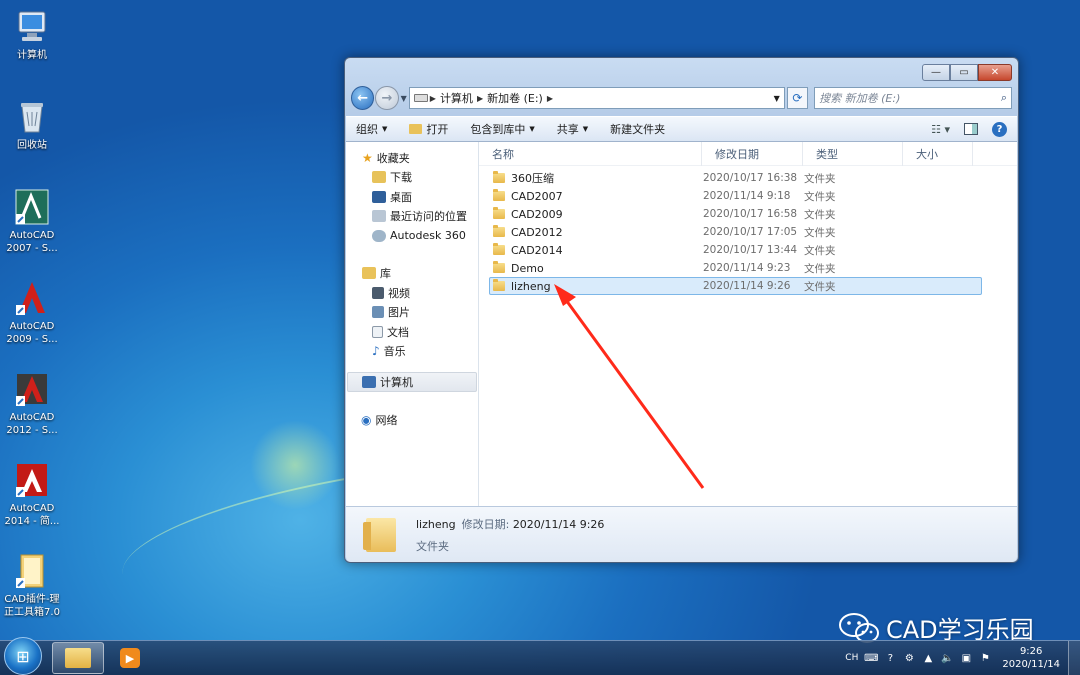 The width and height of the screenshot is (1080, 675). What do you see at coordinates (590, 153) in the screenshot?
I see `column-name: 名称` at bounding box center [590, 153].